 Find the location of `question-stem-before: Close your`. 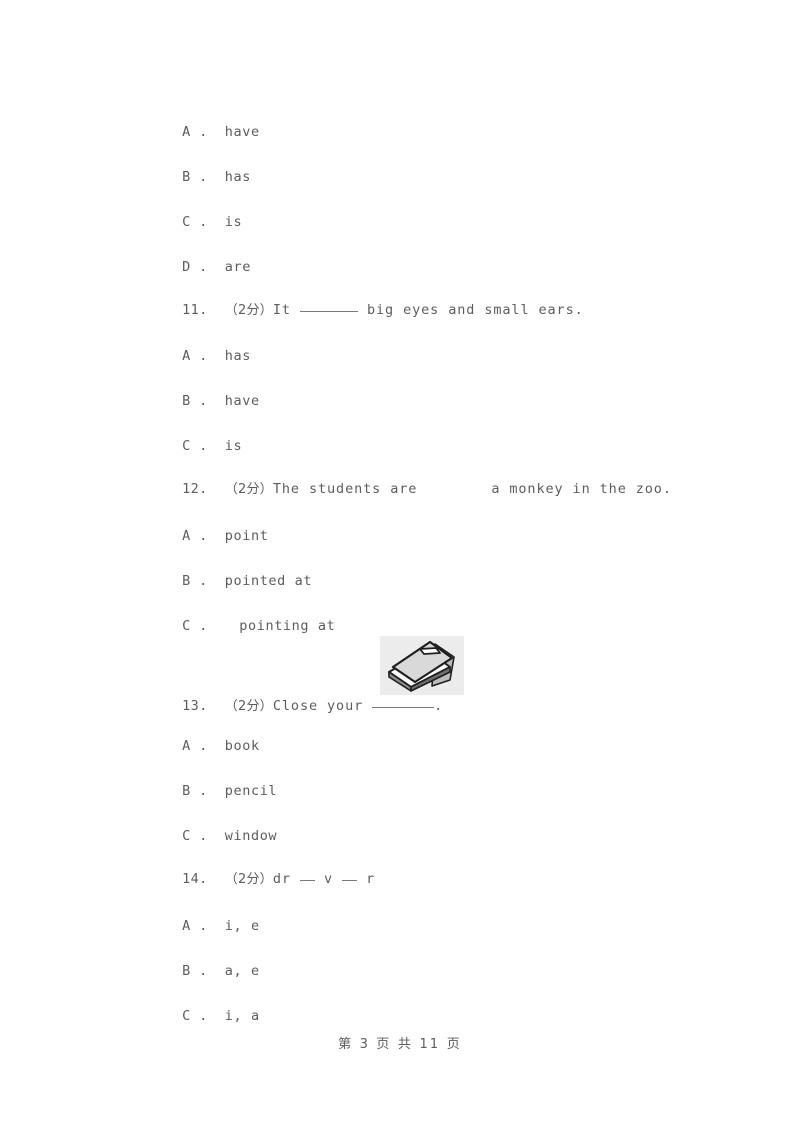

question-stem-before: Close your is located at coordinates (322, 706).